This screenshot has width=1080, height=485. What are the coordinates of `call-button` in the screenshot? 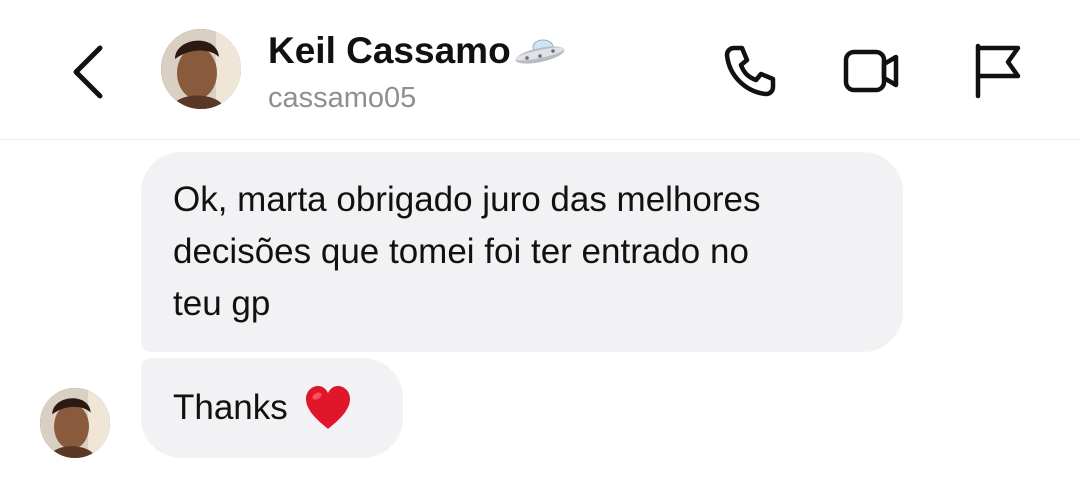 It's located at (750, 70).